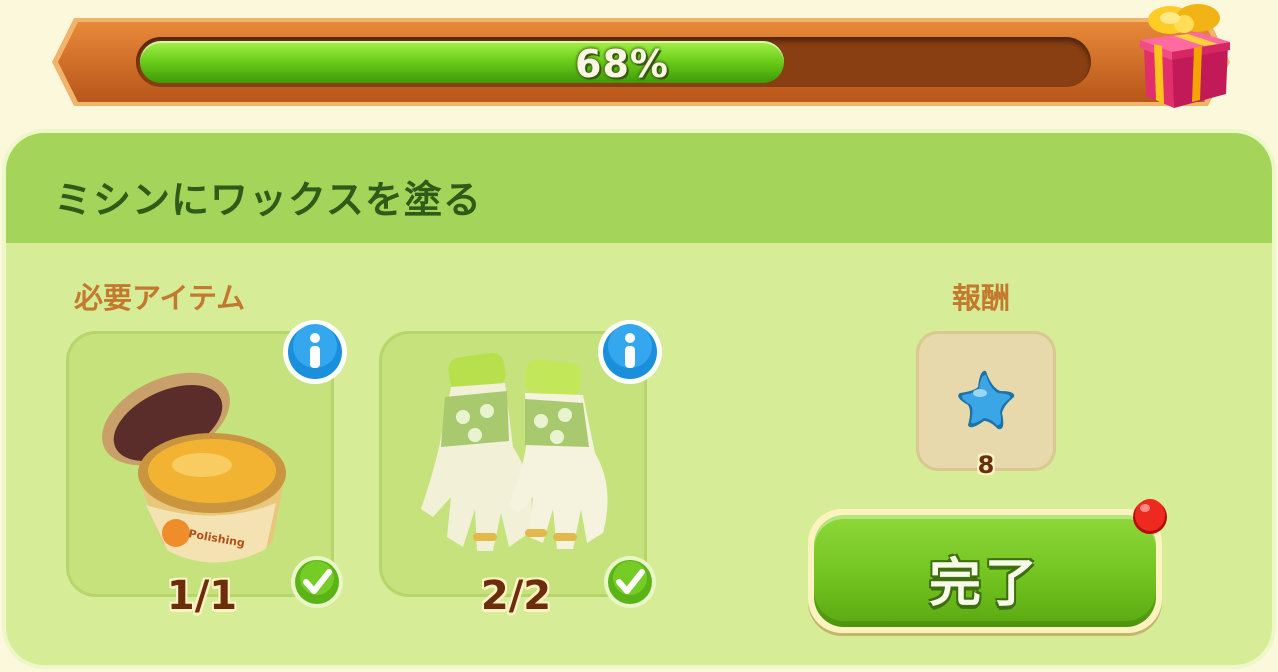 The image size is (1278, 672). I want to click on item-count: 2/2, so click(516, 596).